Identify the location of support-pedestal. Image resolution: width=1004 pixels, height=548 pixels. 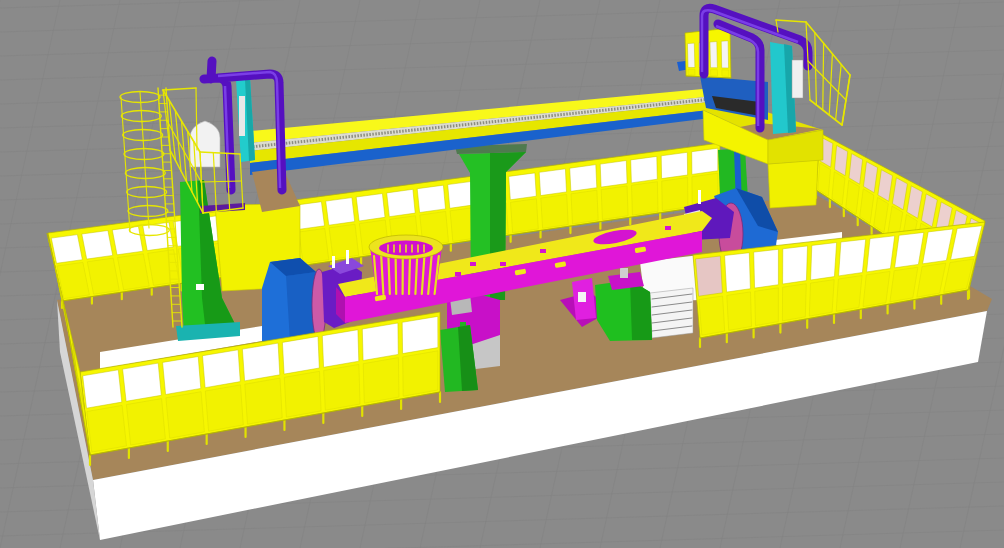
(459, 358).